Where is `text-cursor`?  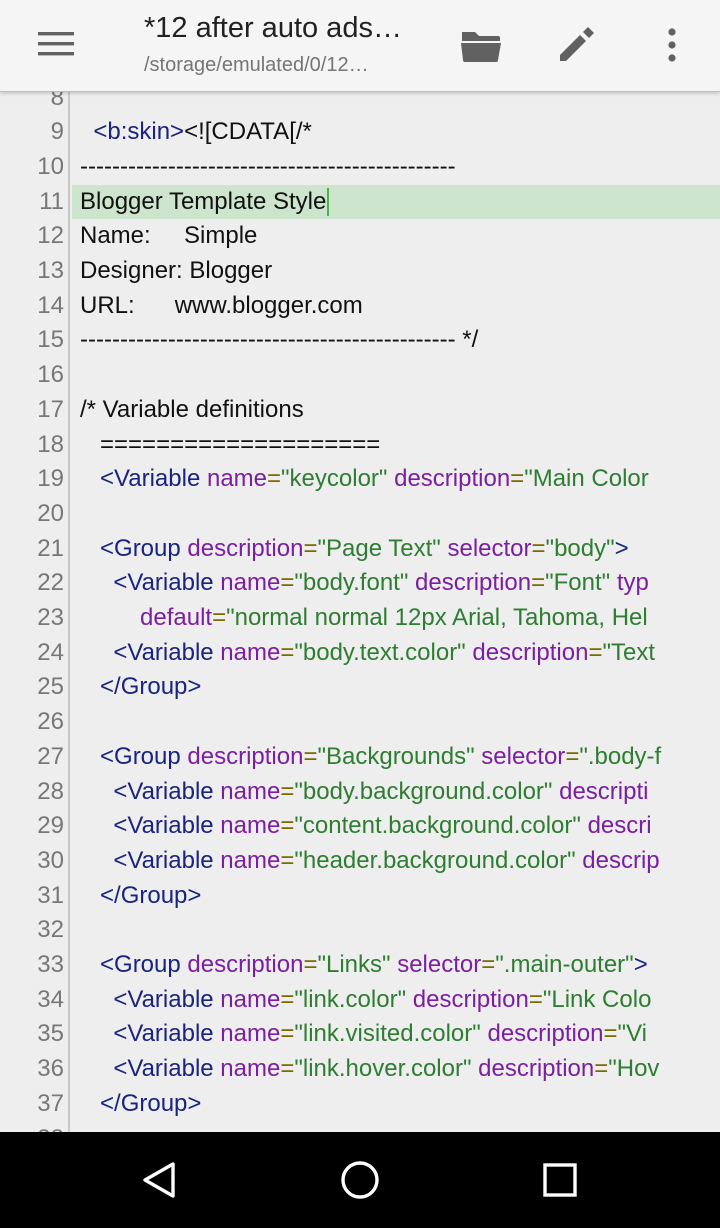
text-cursor is located at coordinates (328, 202).